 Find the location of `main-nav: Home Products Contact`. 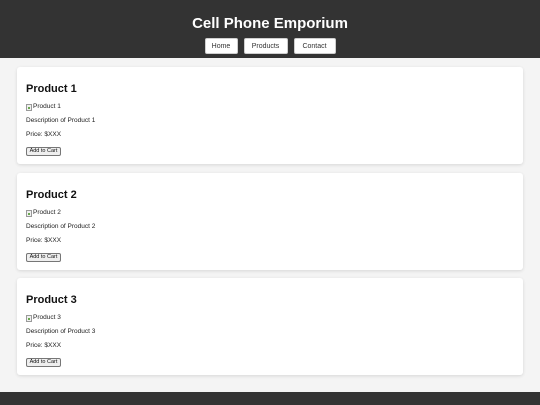

main-nav: Home Products Contact is located at coordinates (270, 46).